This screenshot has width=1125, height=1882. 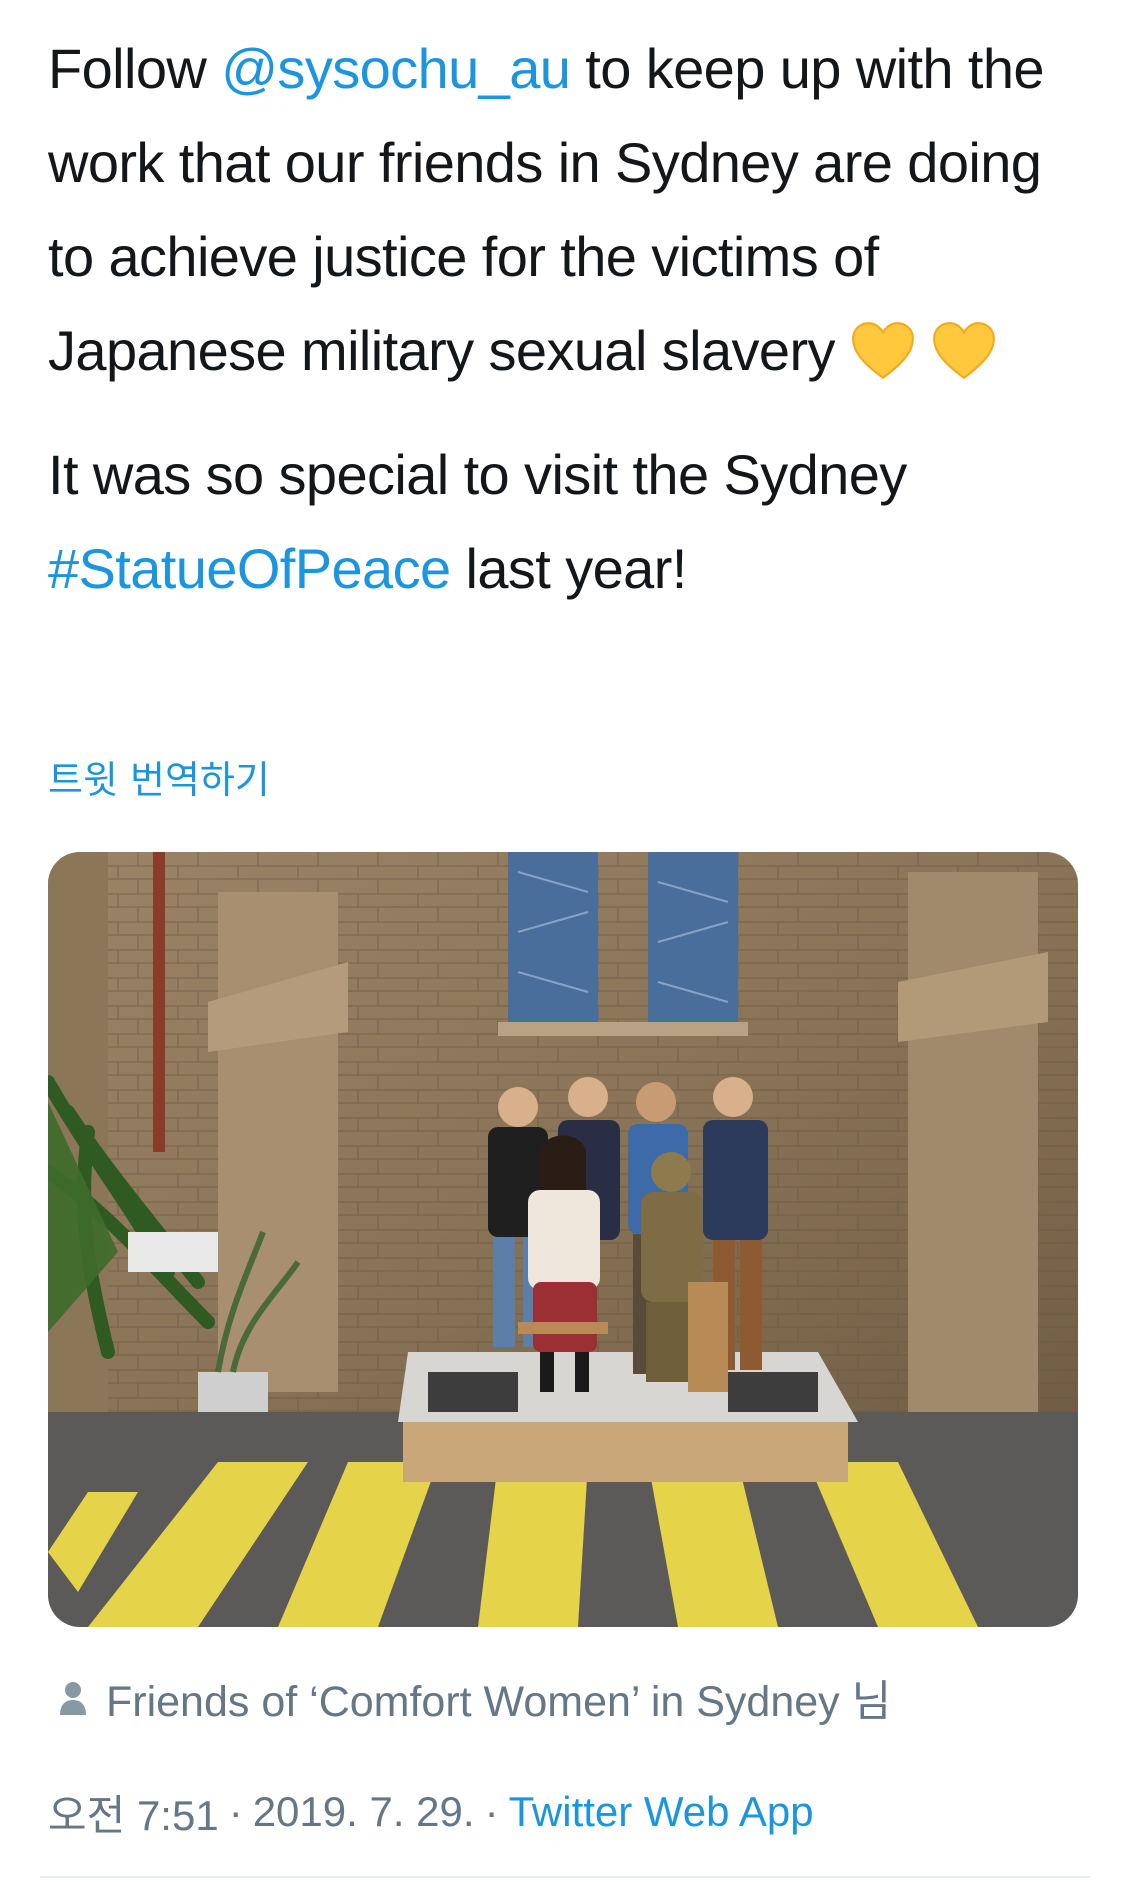 I want to click on tweet-source-link: Twitter Web App, so click(x=661, y=1812).